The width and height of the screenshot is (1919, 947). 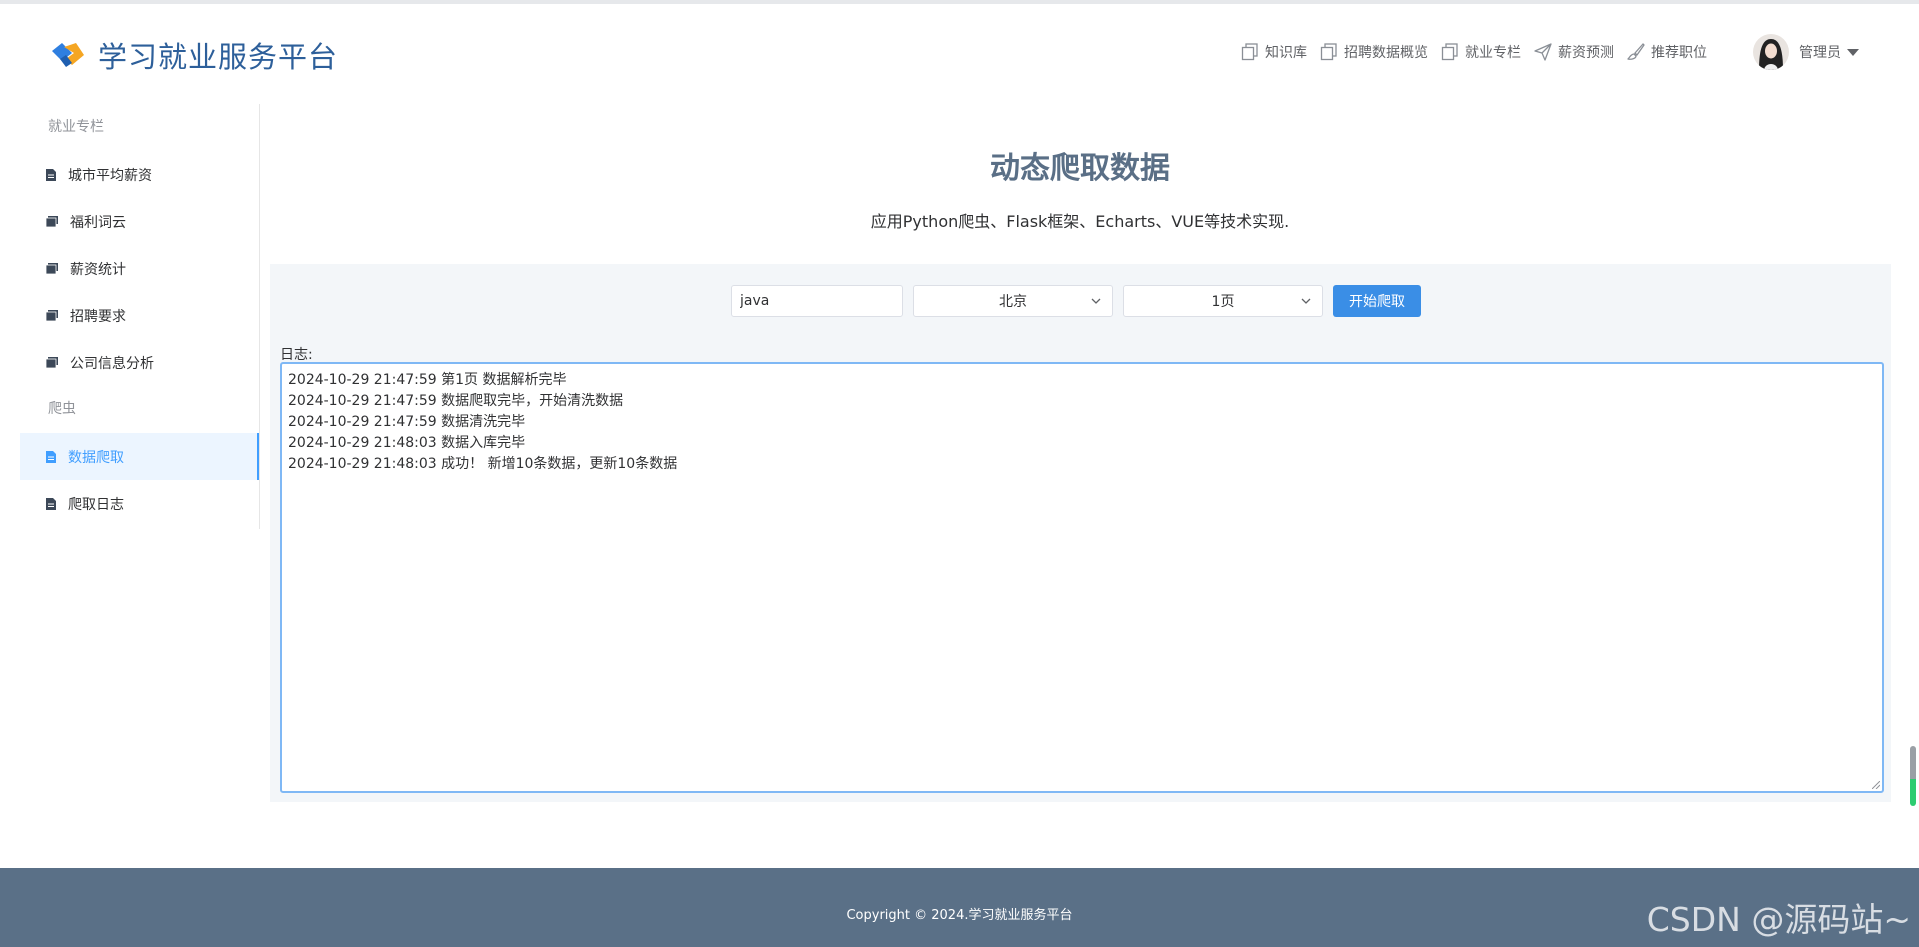 What do you see at coordinates (96, 504) in the screenshot?
I see `sidebar-item-label: 爬取日志` at bounding box center [96, 504].